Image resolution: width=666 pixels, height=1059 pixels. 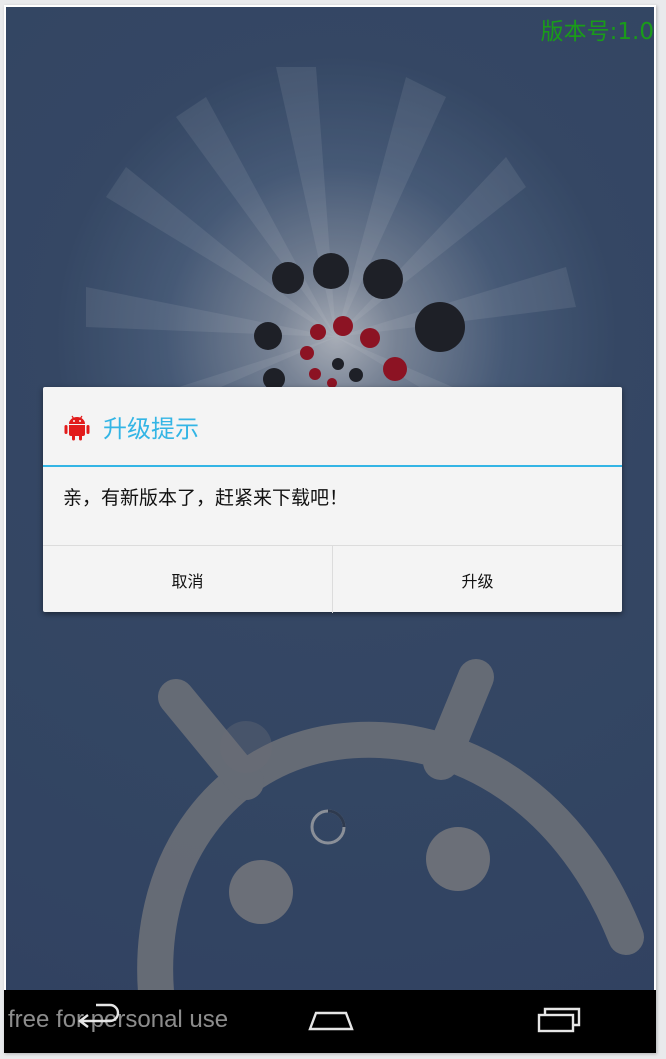 I want to click on loading-spinner-icon, so click(x=328, y=827).